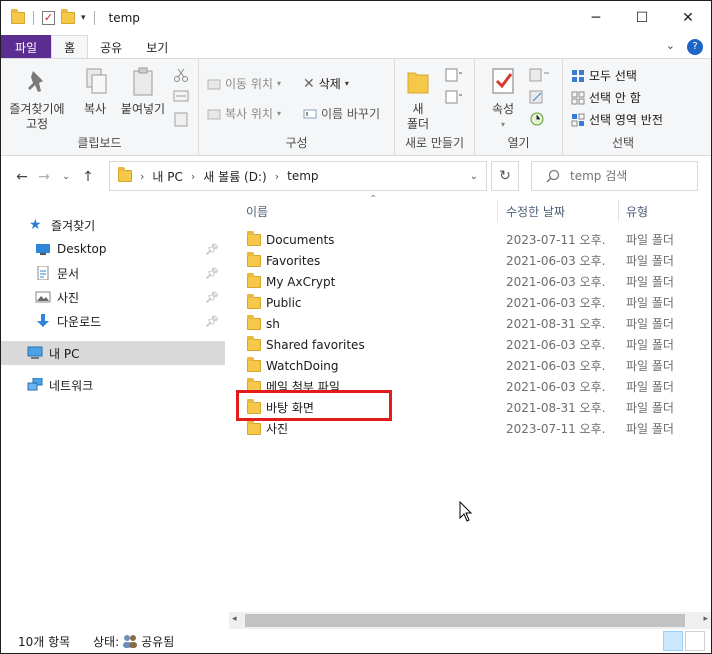 Image resolution: width=712 pixels, height=654 pixels. What do you see at coordinates (630, 176) in the screenshot?
I see `search-input` at bounding box center [630, 176].